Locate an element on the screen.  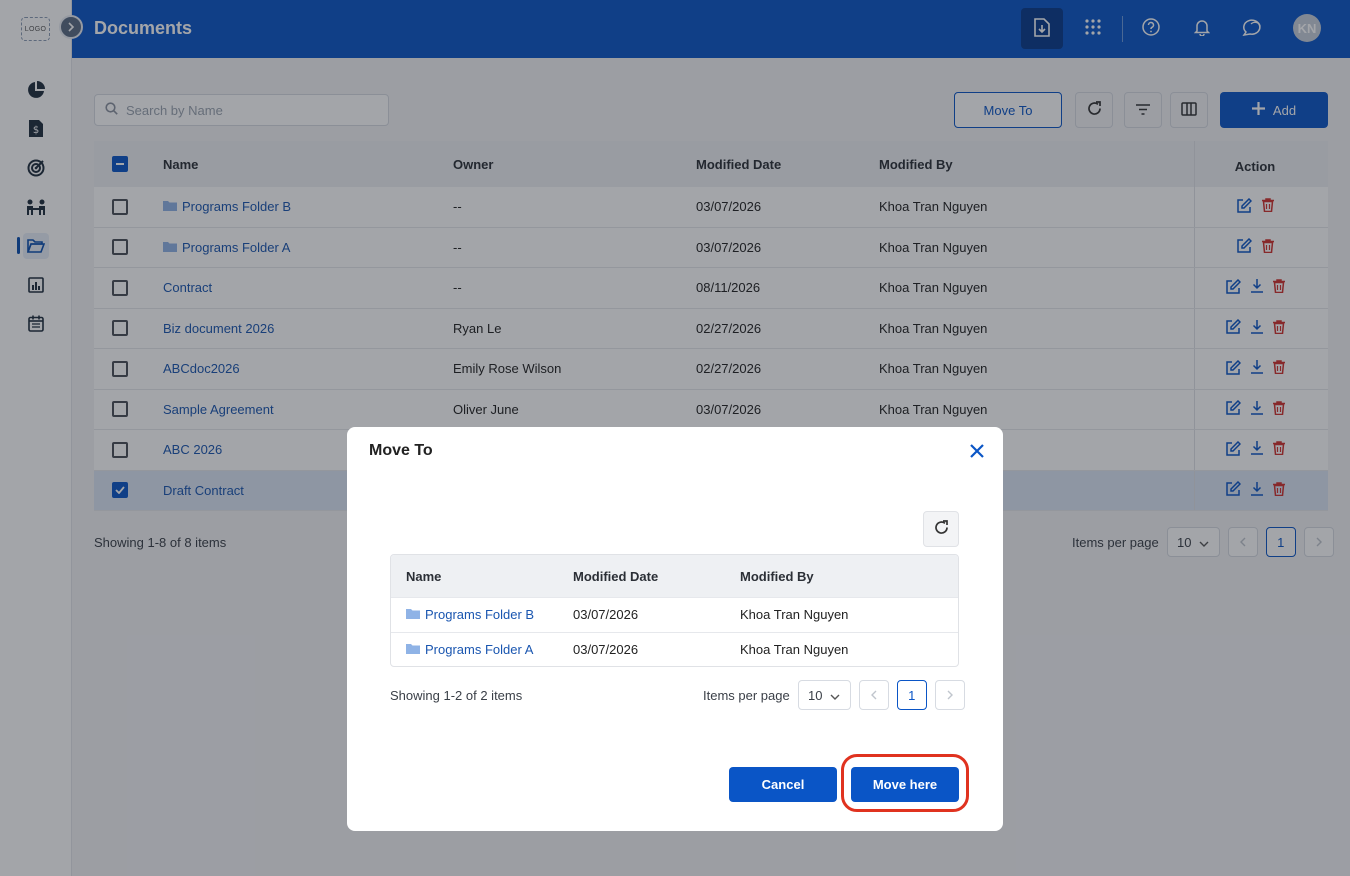
refresh-icon is located at coordinates (941, 529).